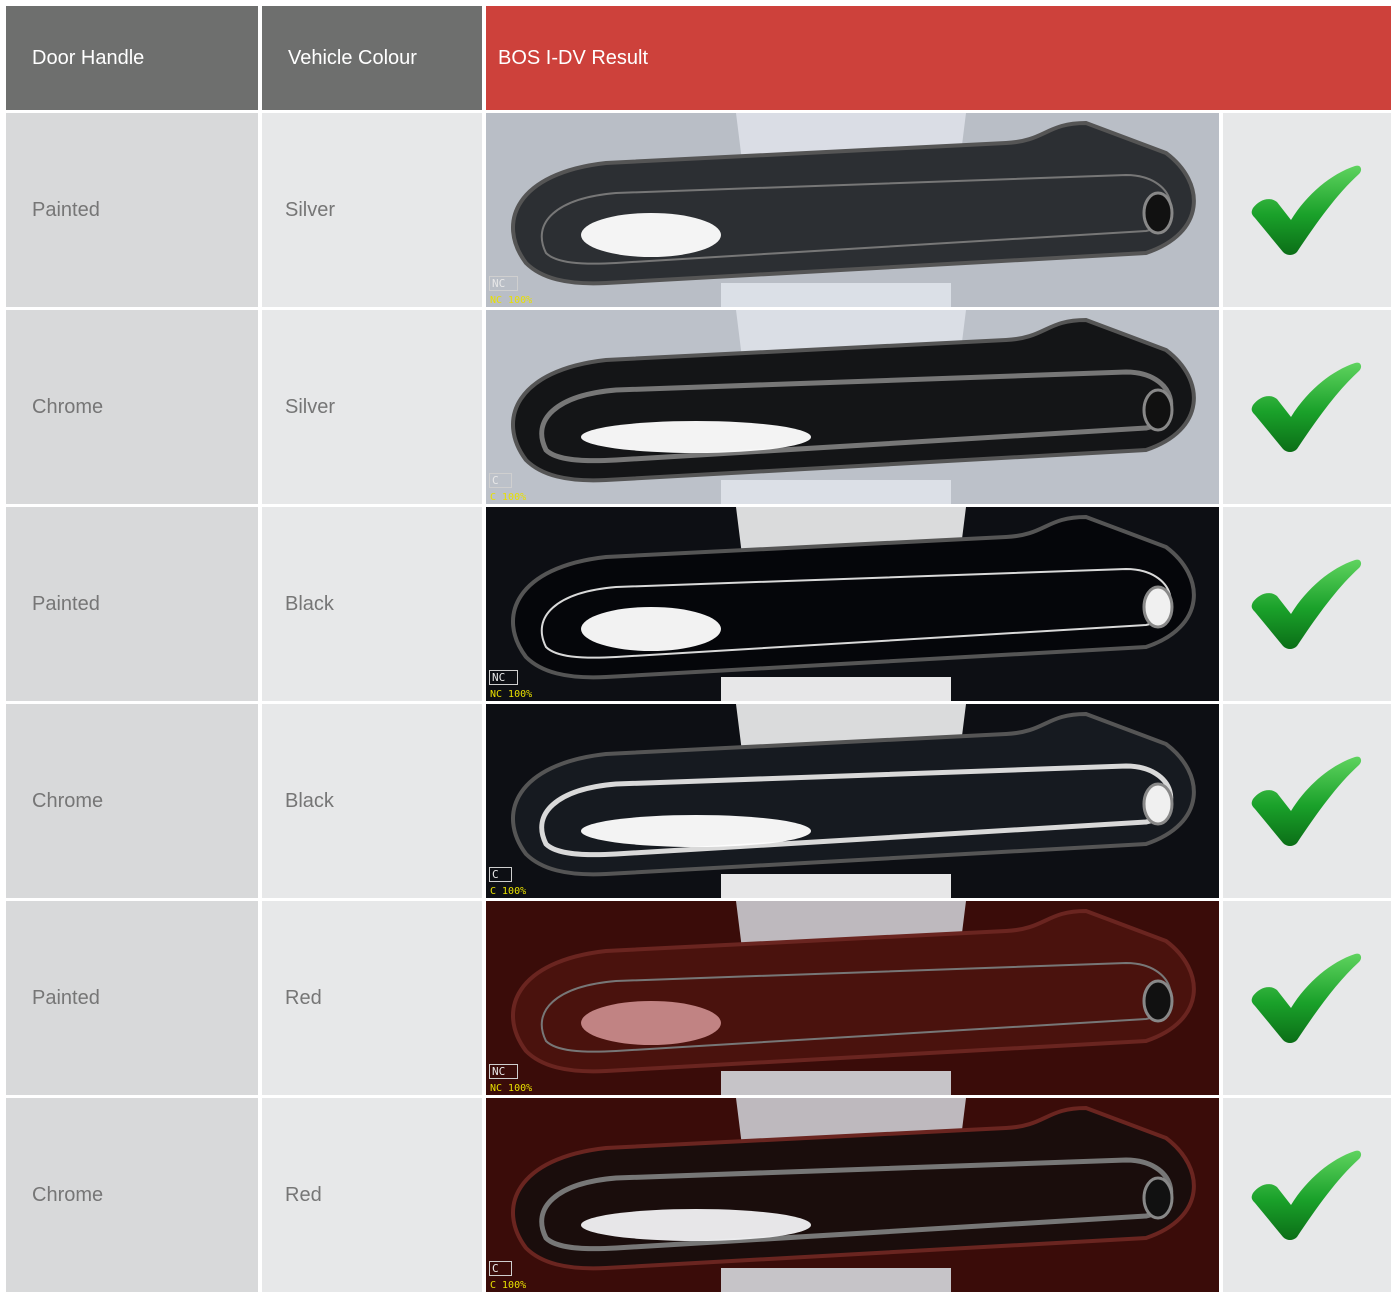  Describe the element at coordinates (132, 58) in the screenshot. I see `header-door-handle: Door Handle` at that location.